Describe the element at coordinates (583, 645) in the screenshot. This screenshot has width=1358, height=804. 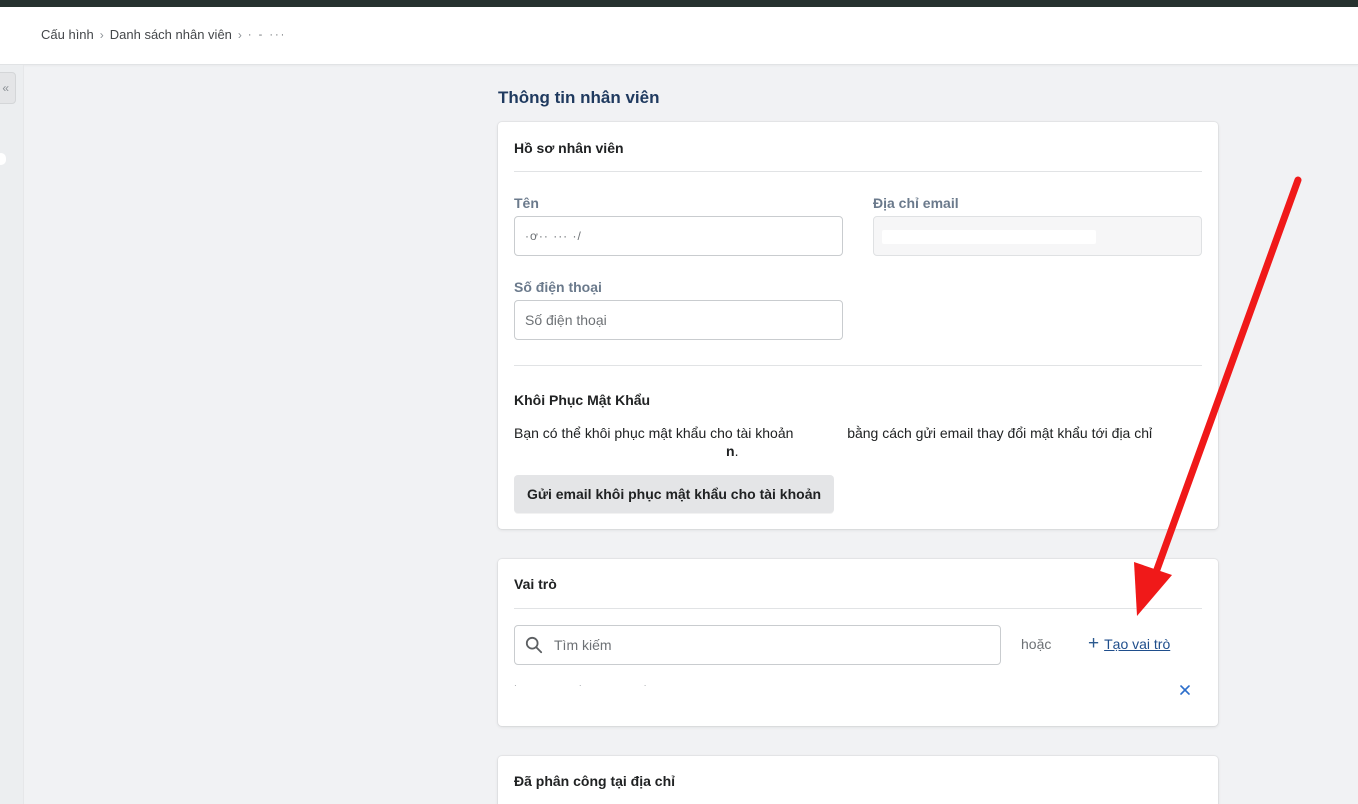
I see `search-placeholder: Tìm kiếm` at that location.